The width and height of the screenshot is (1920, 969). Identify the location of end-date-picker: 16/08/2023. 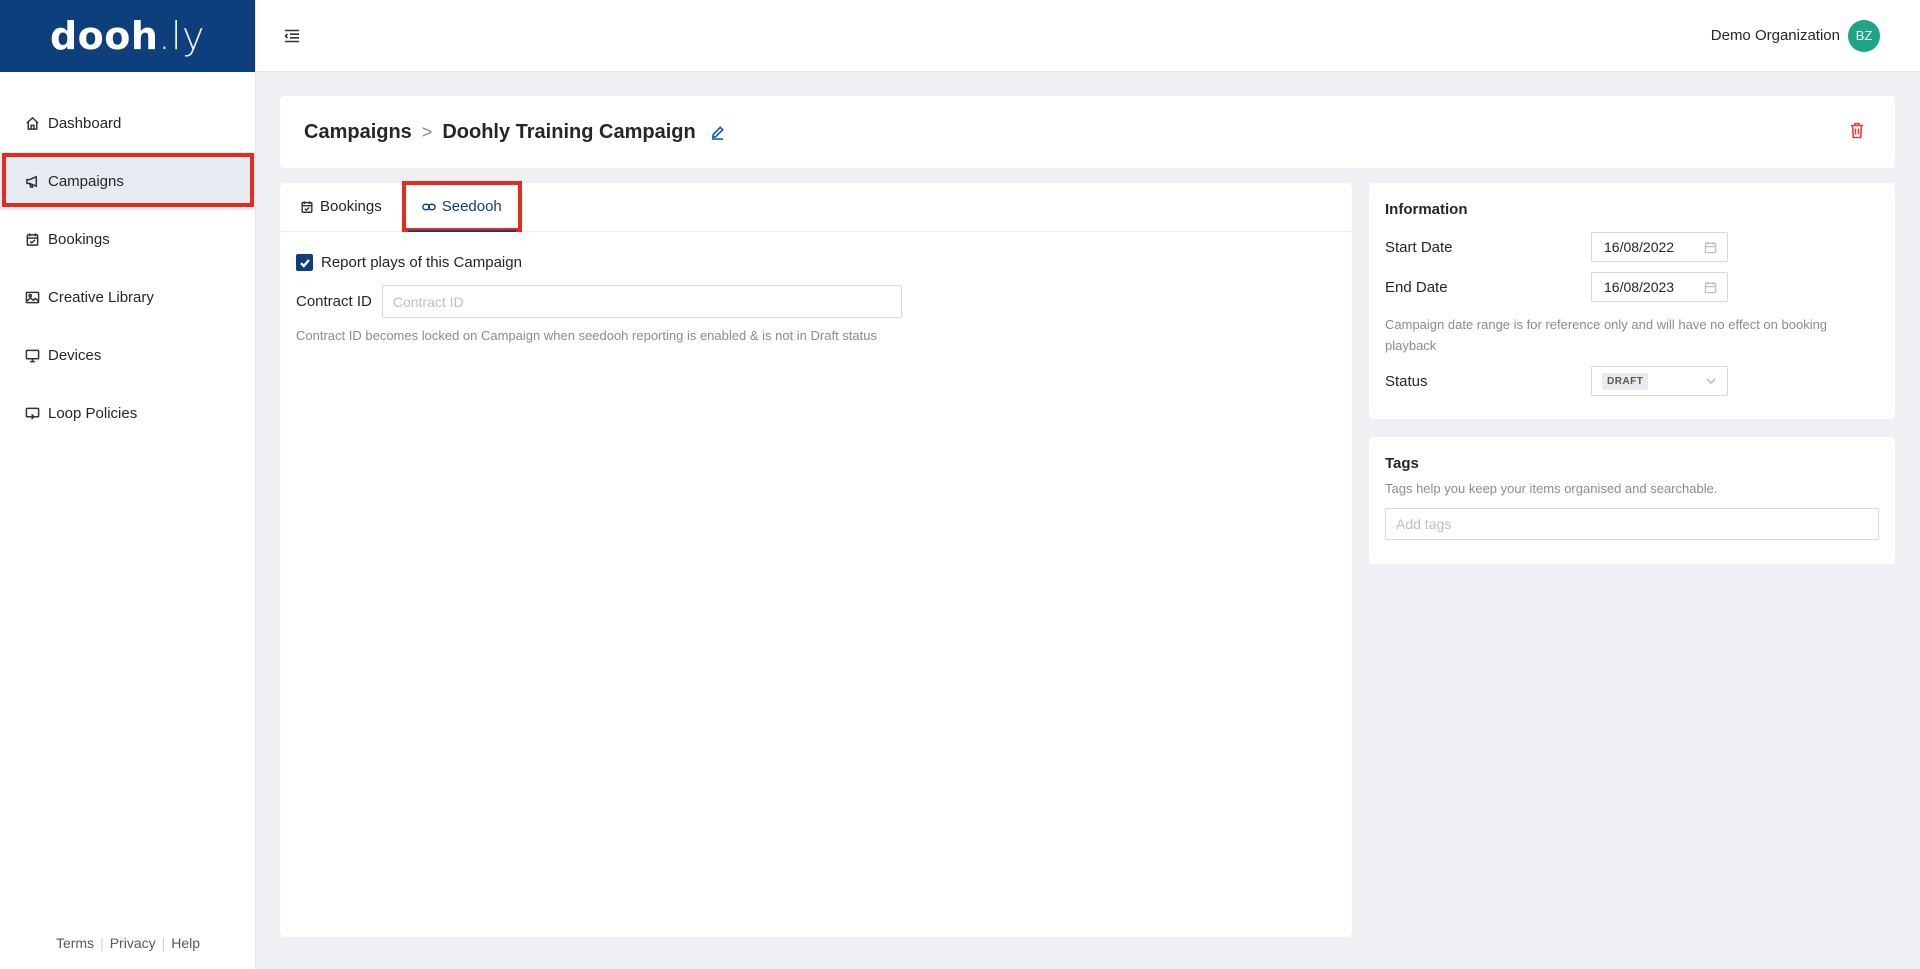
(1659, 287).